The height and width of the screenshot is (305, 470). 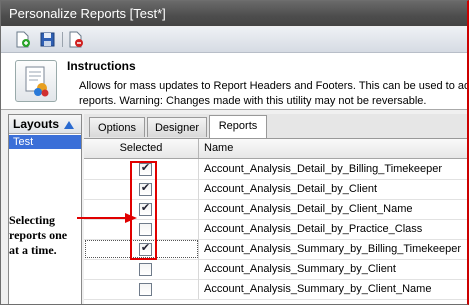 What do you see at coordinates (143, 210) in the screenshot?
I see `selection-highlight-box` at bounding box center [143, 210].